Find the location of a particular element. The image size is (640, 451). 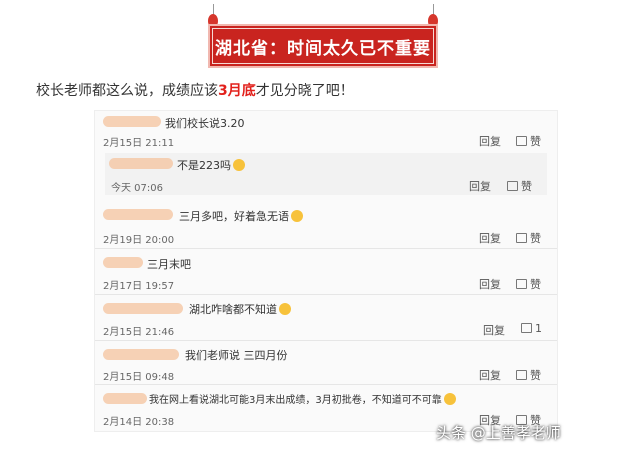

comment-time: 2月14日 20:38 is located at coordinates (139, 422).